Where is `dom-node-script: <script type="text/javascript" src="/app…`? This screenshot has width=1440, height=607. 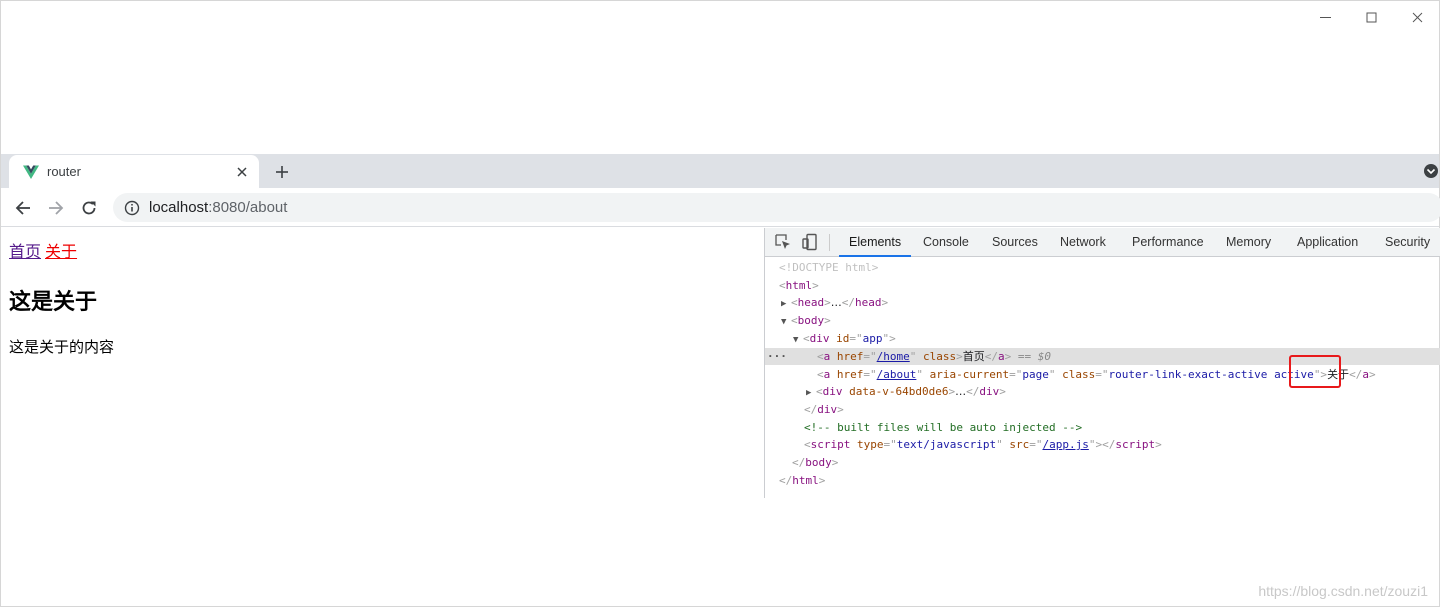 dom-node-script: <script type="text/javascript" src="/app… is located at coordinates (1102, 444).